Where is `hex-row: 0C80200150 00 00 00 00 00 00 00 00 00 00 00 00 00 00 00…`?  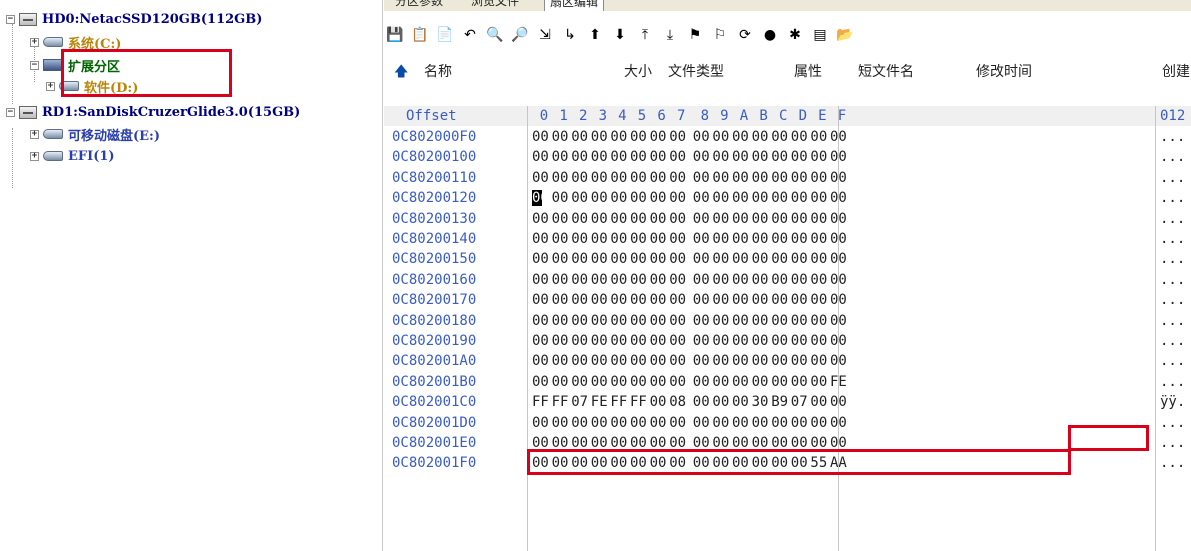 hex-row: 0C80200150 00 00 00 00 00 00 00 00 00 00 00 00 00 00 00… is located at coordinates (787, 259).